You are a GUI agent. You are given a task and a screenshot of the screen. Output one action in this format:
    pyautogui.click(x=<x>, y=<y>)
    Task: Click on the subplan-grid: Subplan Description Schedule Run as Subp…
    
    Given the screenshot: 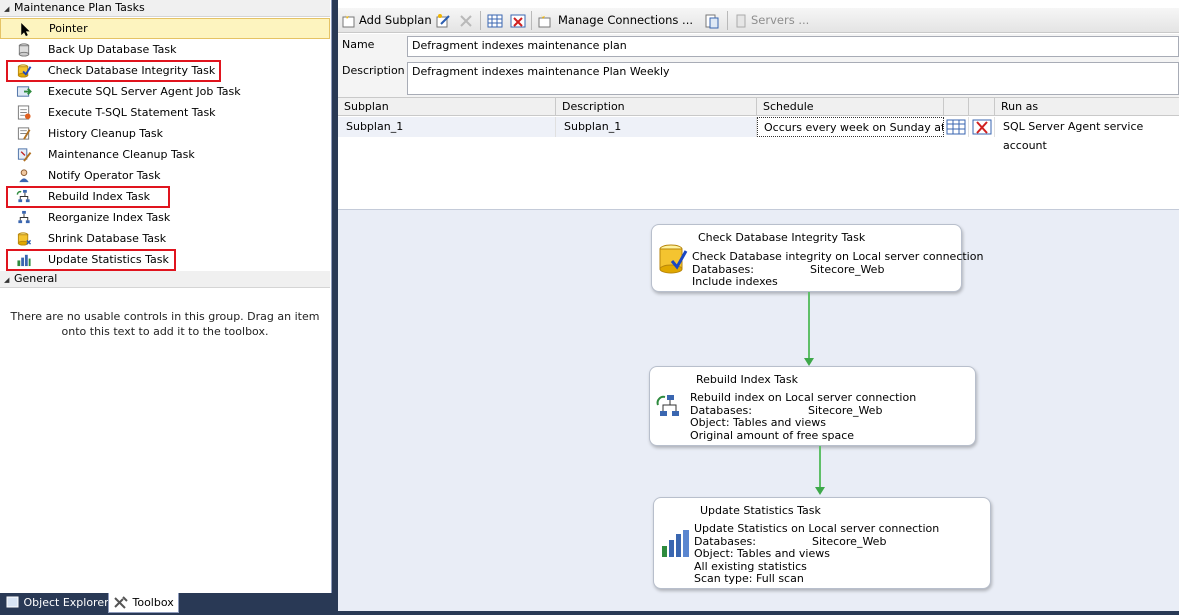 What is the action you would take?
    pyautogui.click(x=758, y=153)
    